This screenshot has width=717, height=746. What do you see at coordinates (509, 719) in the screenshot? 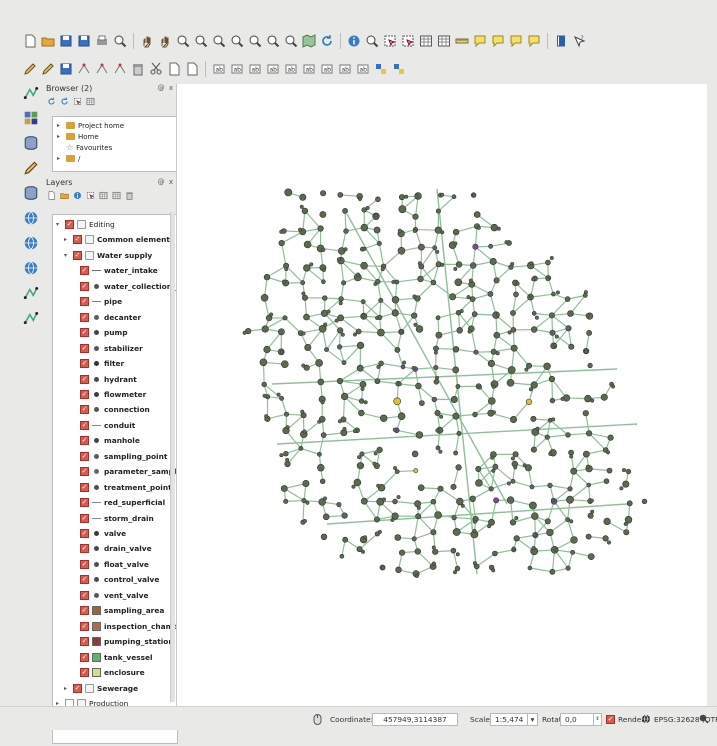
I see `scale-combo: 1:5,474` at bounding box center [509, 719].